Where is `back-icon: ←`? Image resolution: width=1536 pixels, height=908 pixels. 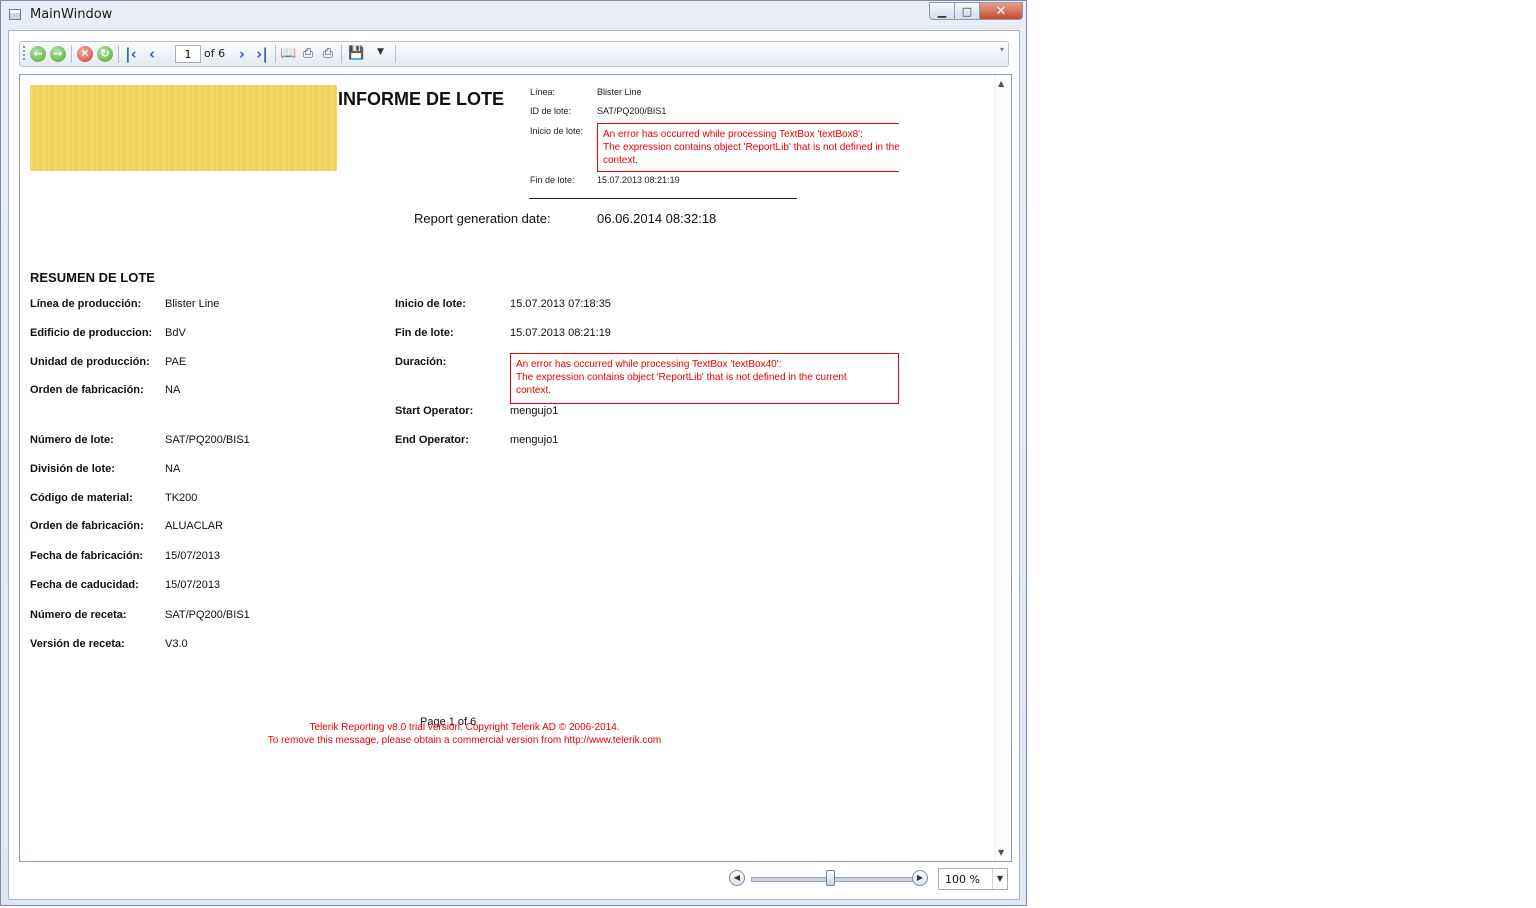 back-icon: ← is located at coordinates (38, 53).